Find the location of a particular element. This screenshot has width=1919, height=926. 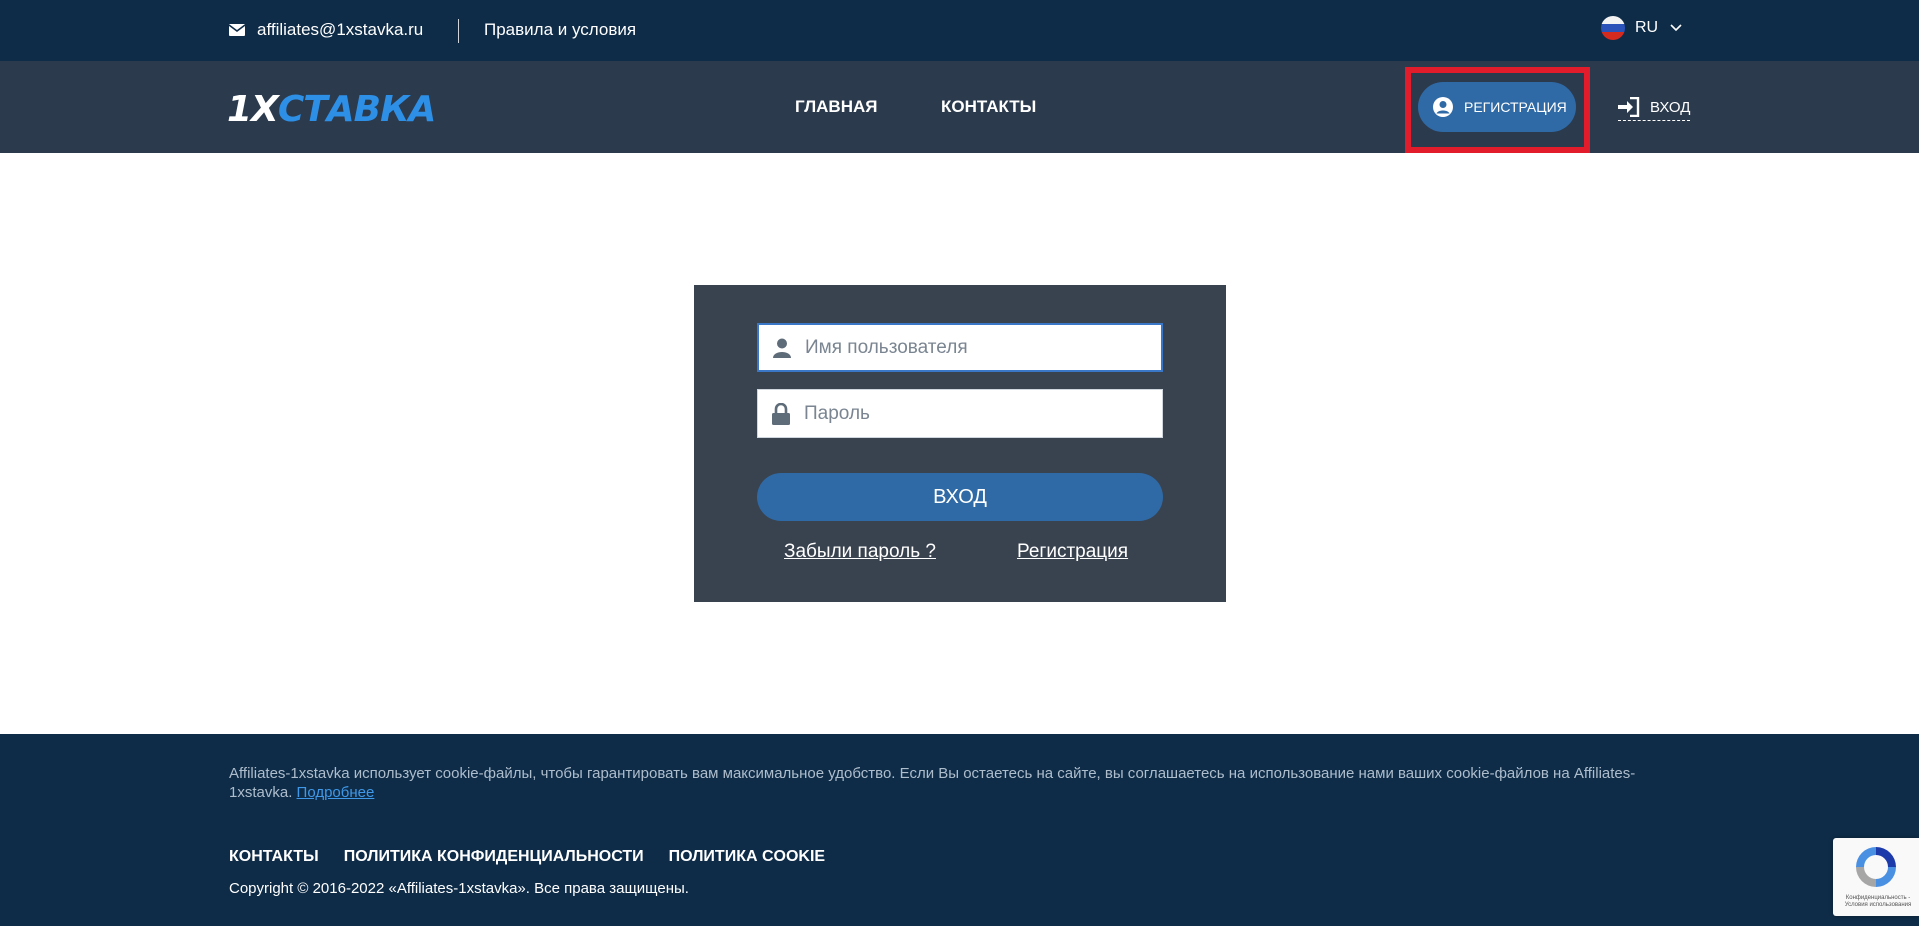

lock-icon is located at coordinates (781, 413).